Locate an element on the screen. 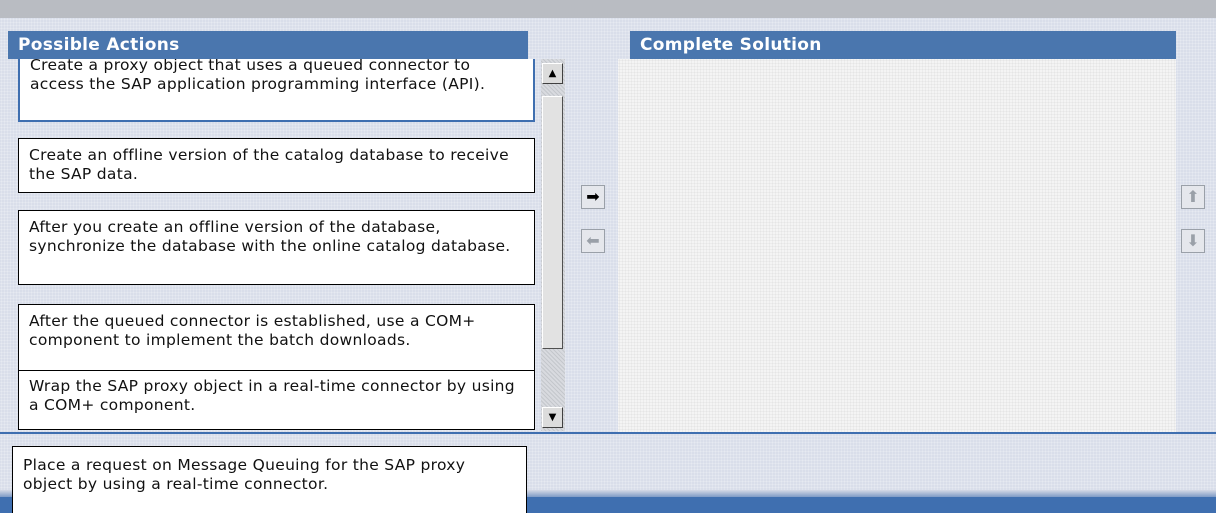  scroll-up-icon: ▲ is located at coordinates (552, 73).